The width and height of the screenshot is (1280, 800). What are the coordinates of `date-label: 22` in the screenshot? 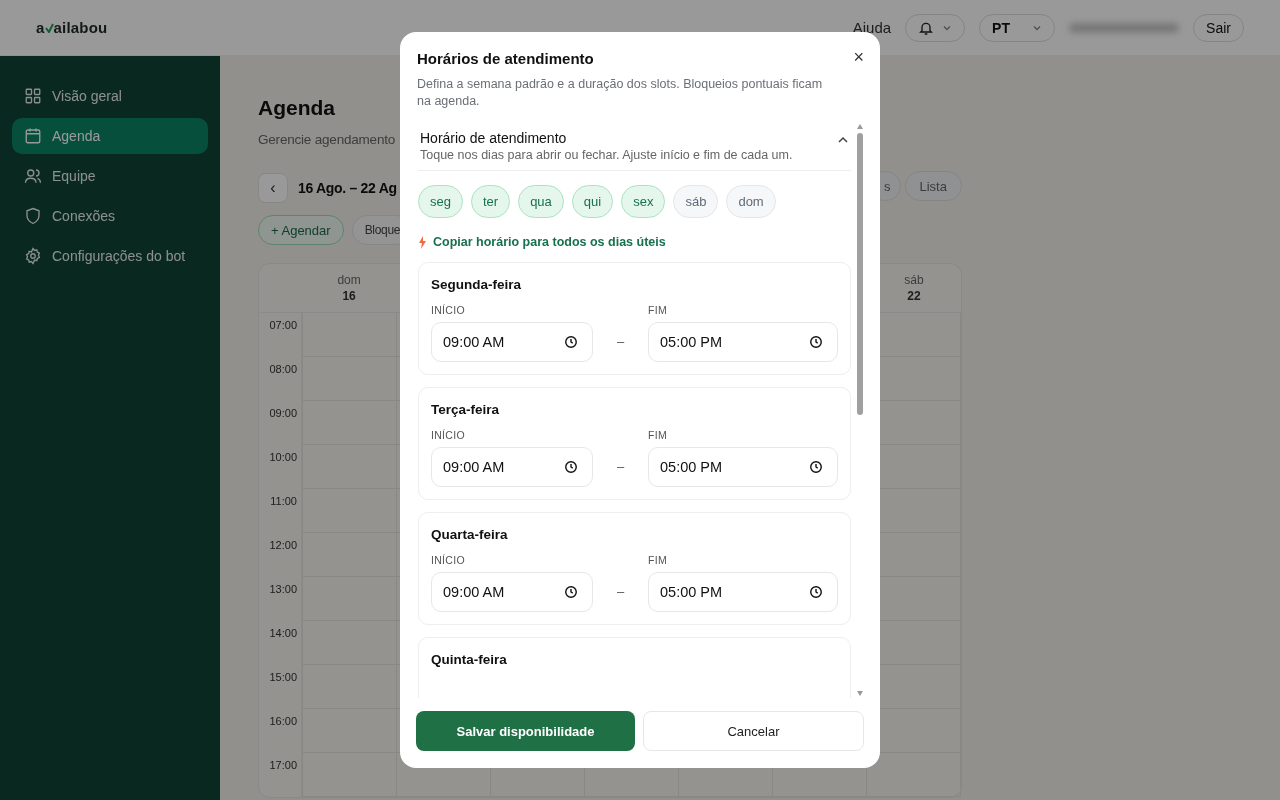 It's located at (914, 296).